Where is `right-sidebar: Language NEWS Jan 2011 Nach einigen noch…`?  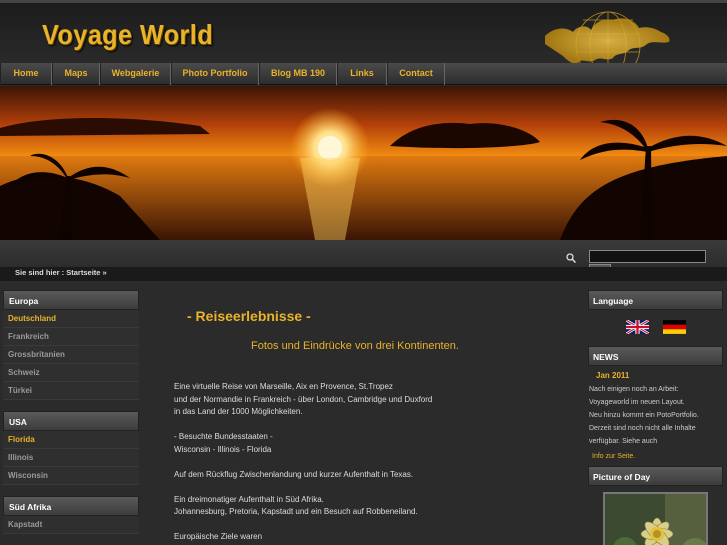 right-sidebar: Language NEWS Jan 2011 Nach einigen noch… is located at coordinates (655, 417).